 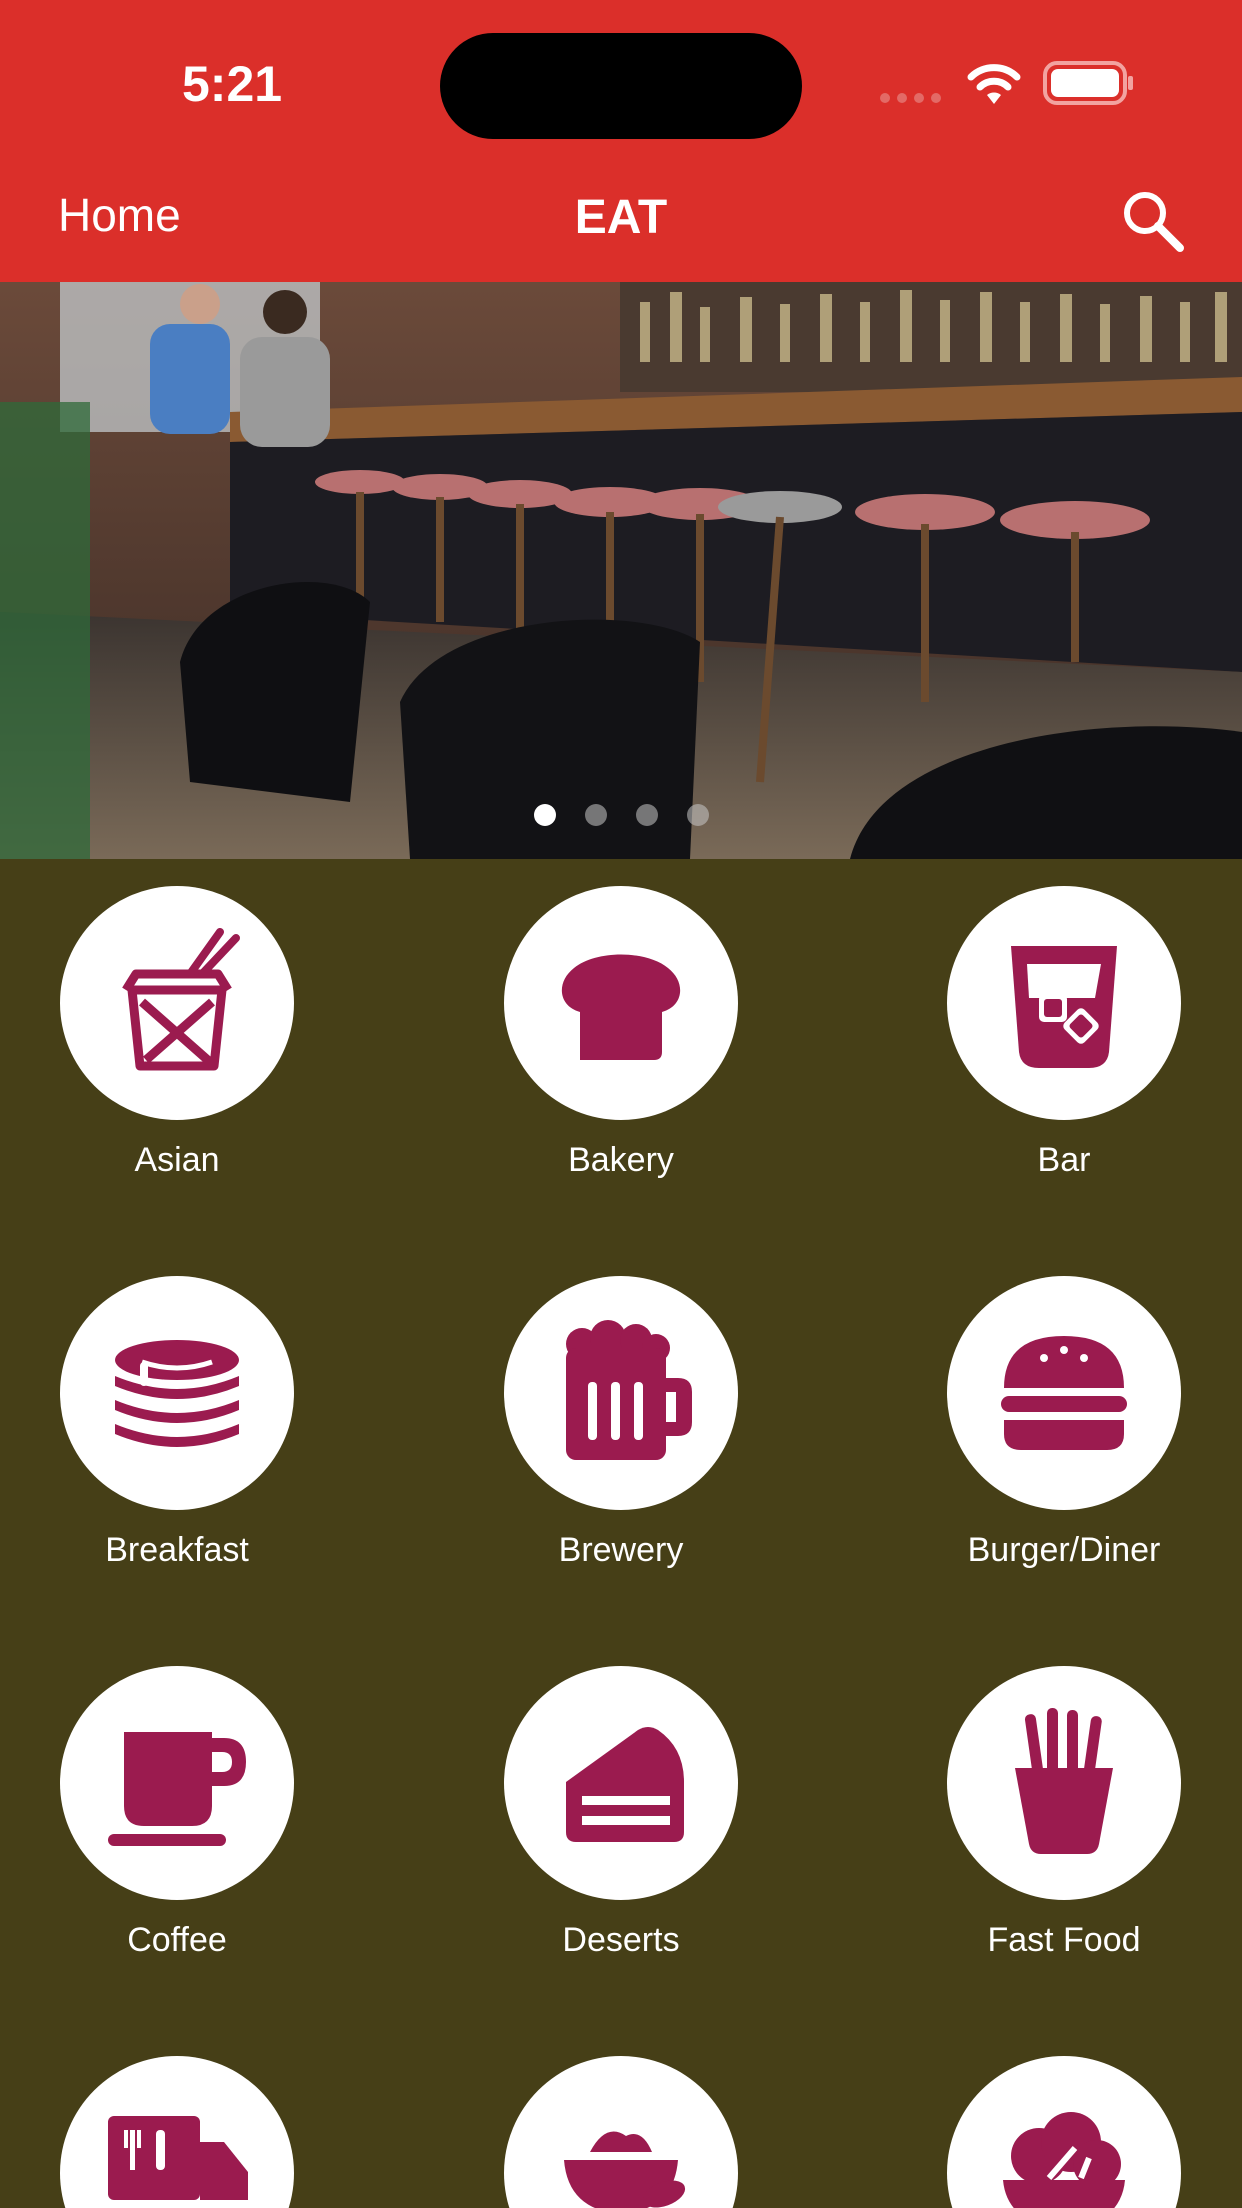 I want to click on fries-icon, so click(x=1064, y=1781).